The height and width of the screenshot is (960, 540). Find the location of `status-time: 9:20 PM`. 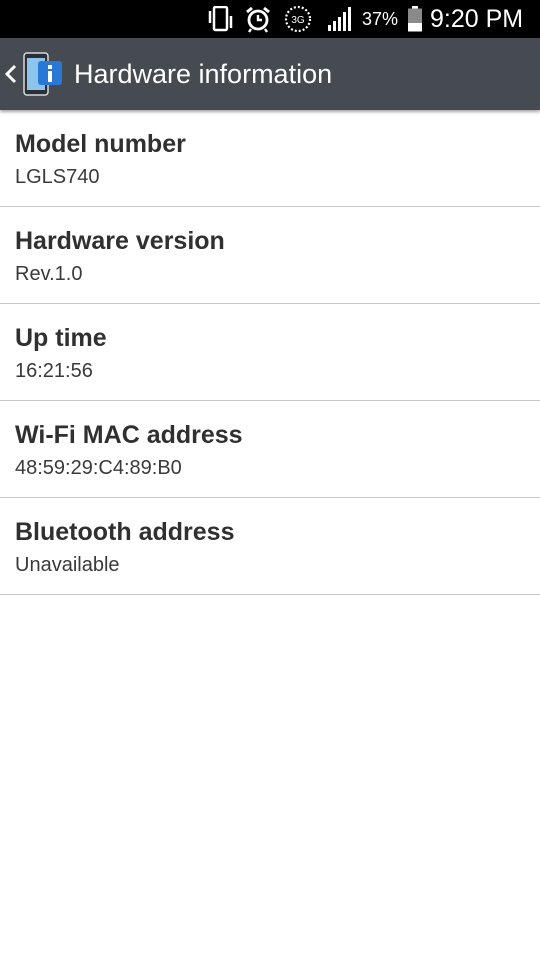

status-time: 9:20 PM is located at coordinates (477, 18).